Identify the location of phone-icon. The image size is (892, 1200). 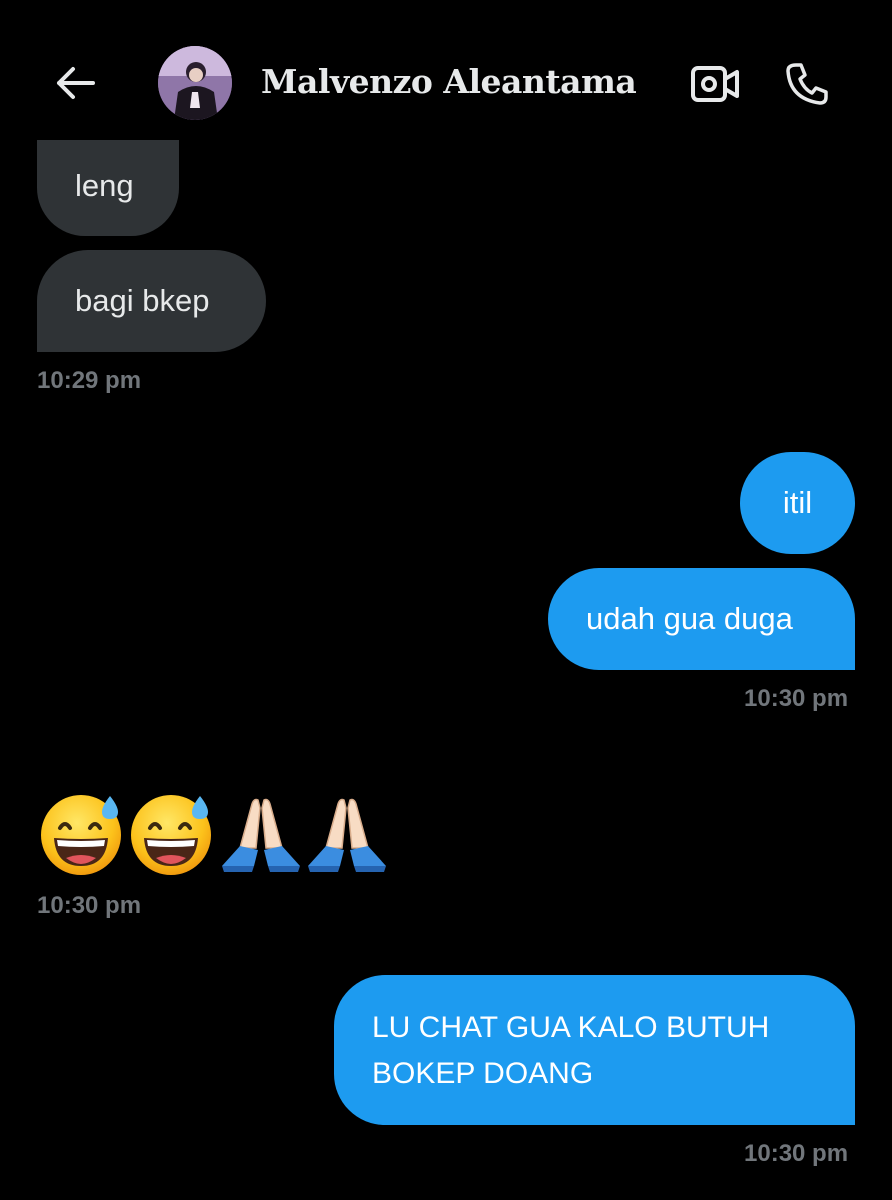
(807, 84).